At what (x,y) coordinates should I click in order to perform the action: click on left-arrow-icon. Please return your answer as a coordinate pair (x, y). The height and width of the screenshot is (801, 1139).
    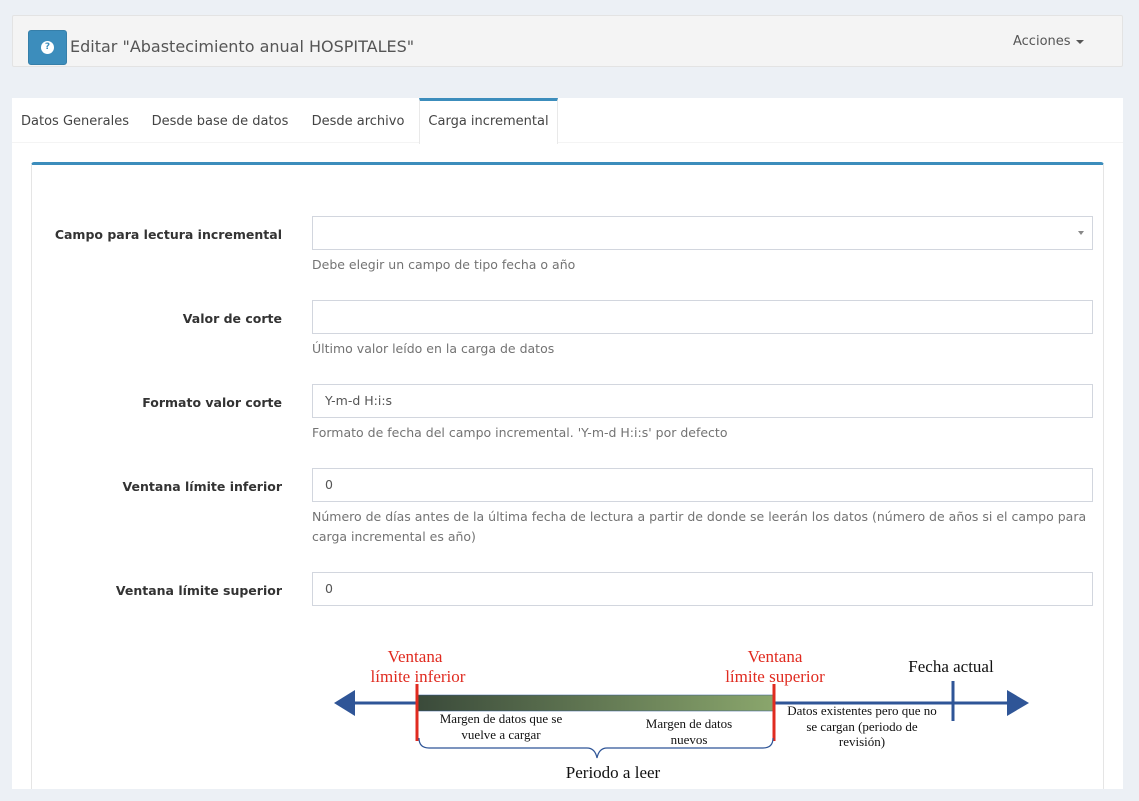
    Looking at the image, I should click on (344, 703).